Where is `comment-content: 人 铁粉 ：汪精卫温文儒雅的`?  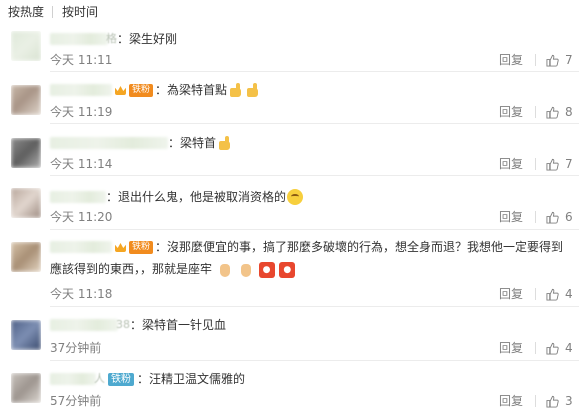 comment-content: 人 铁粉 ：汪精卫温文儒雅的 is located at coordinates (147, 379).